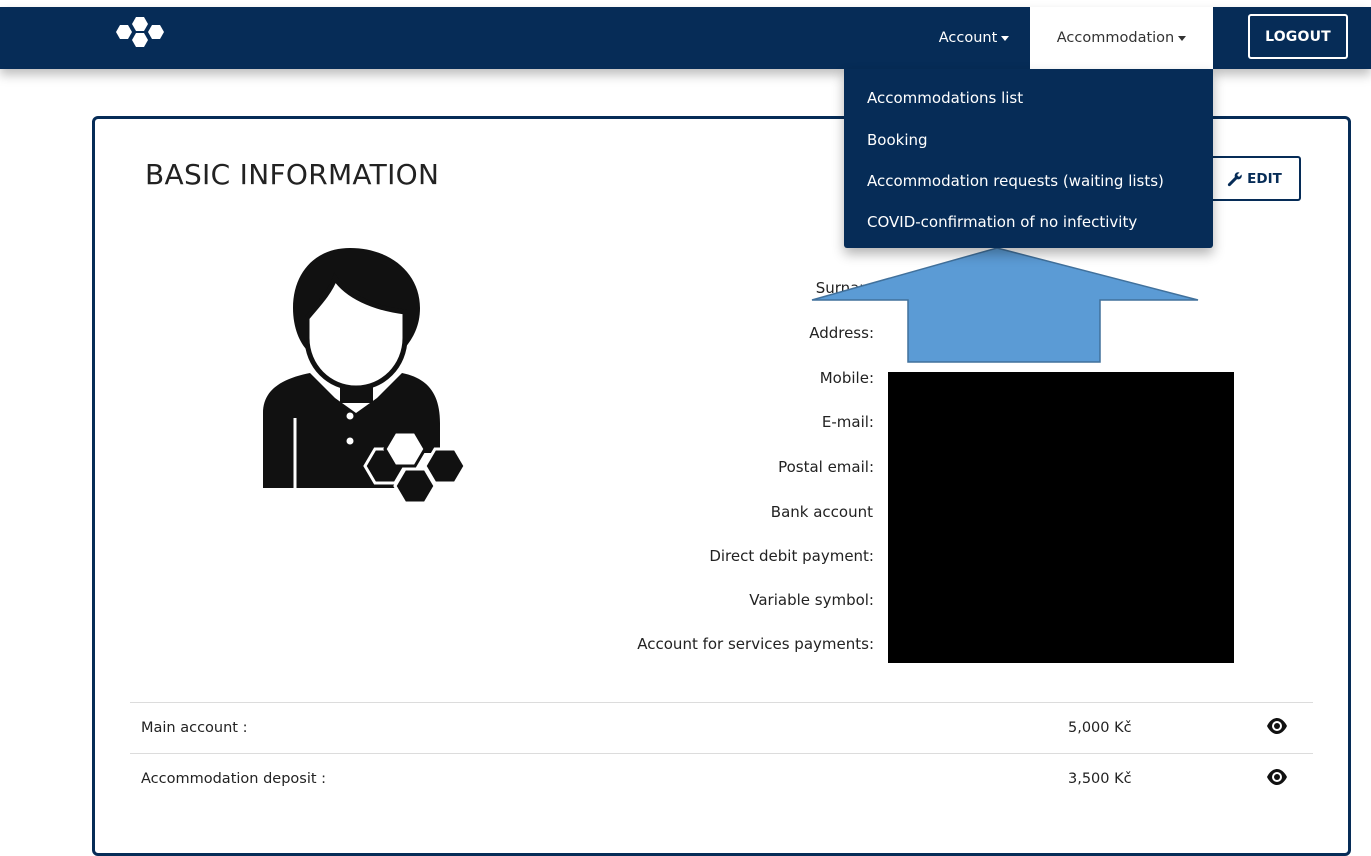 This screenshot has width=1371, height=856. I want to click on field-label-postal-email: Postal email:, so click(826, 467).